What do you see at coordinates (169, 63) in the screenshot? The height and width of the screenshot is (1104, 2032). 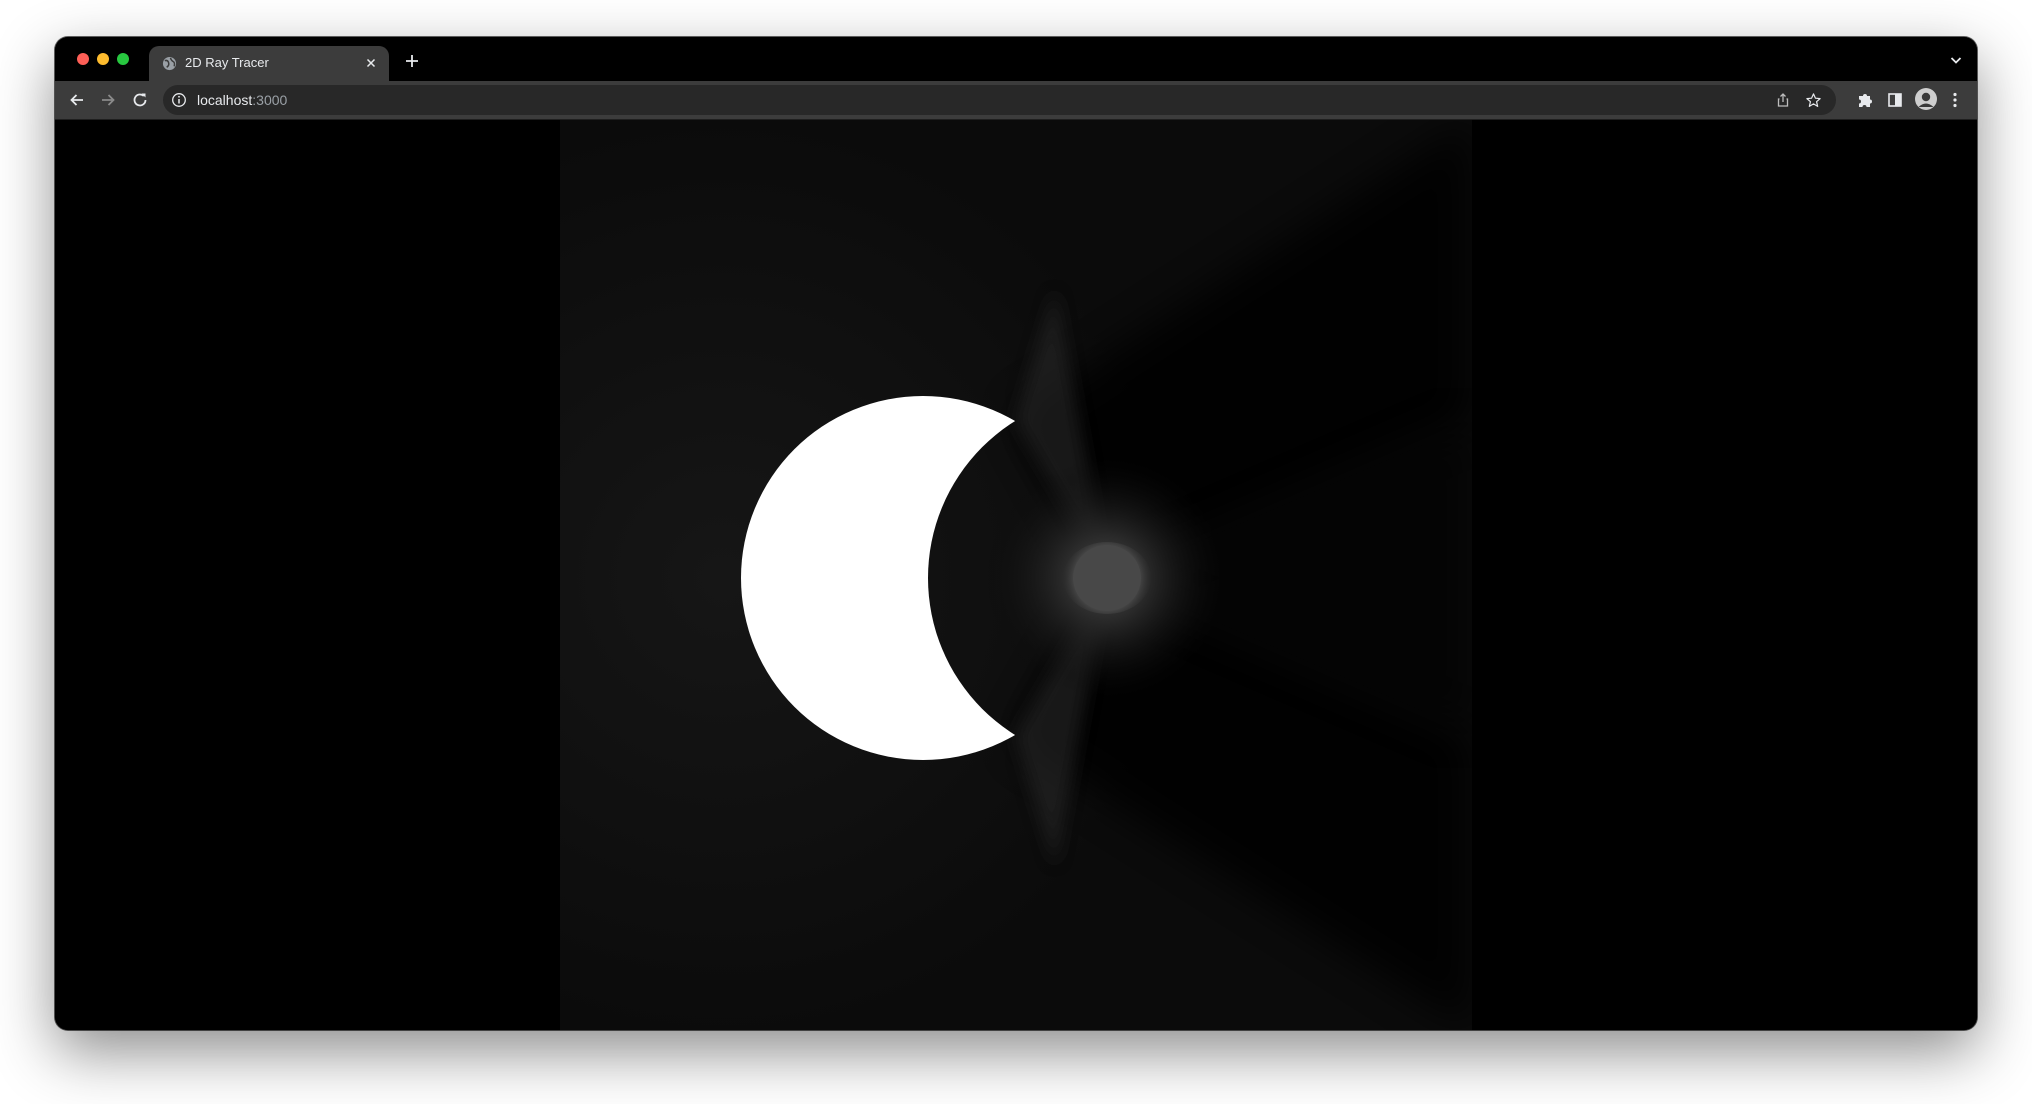 I see `globe-icon` at bounding box center [169, 63].